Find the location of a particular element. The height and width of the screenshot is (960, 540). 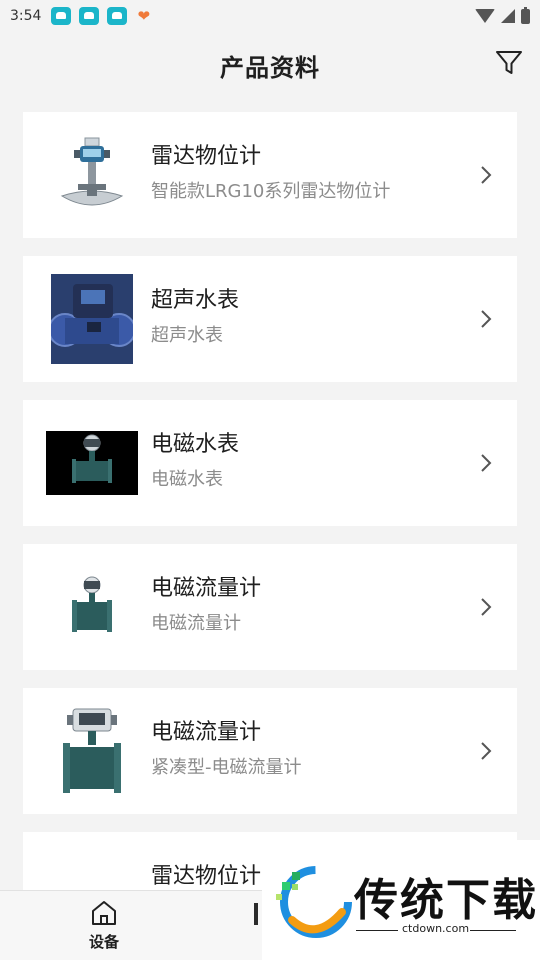

page-title: 产品资料 is located at coordinates (270, 67).